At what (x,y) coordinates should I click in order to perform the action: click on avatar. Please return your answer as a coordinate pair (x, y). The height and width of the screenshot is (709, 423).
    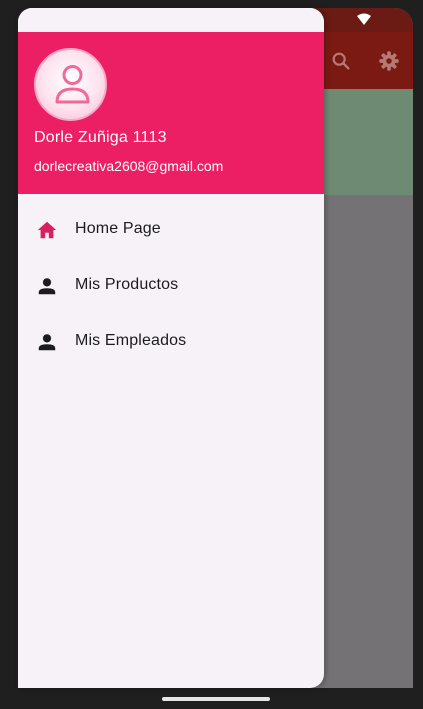
    Looking at the image, I should click on (70, 84).